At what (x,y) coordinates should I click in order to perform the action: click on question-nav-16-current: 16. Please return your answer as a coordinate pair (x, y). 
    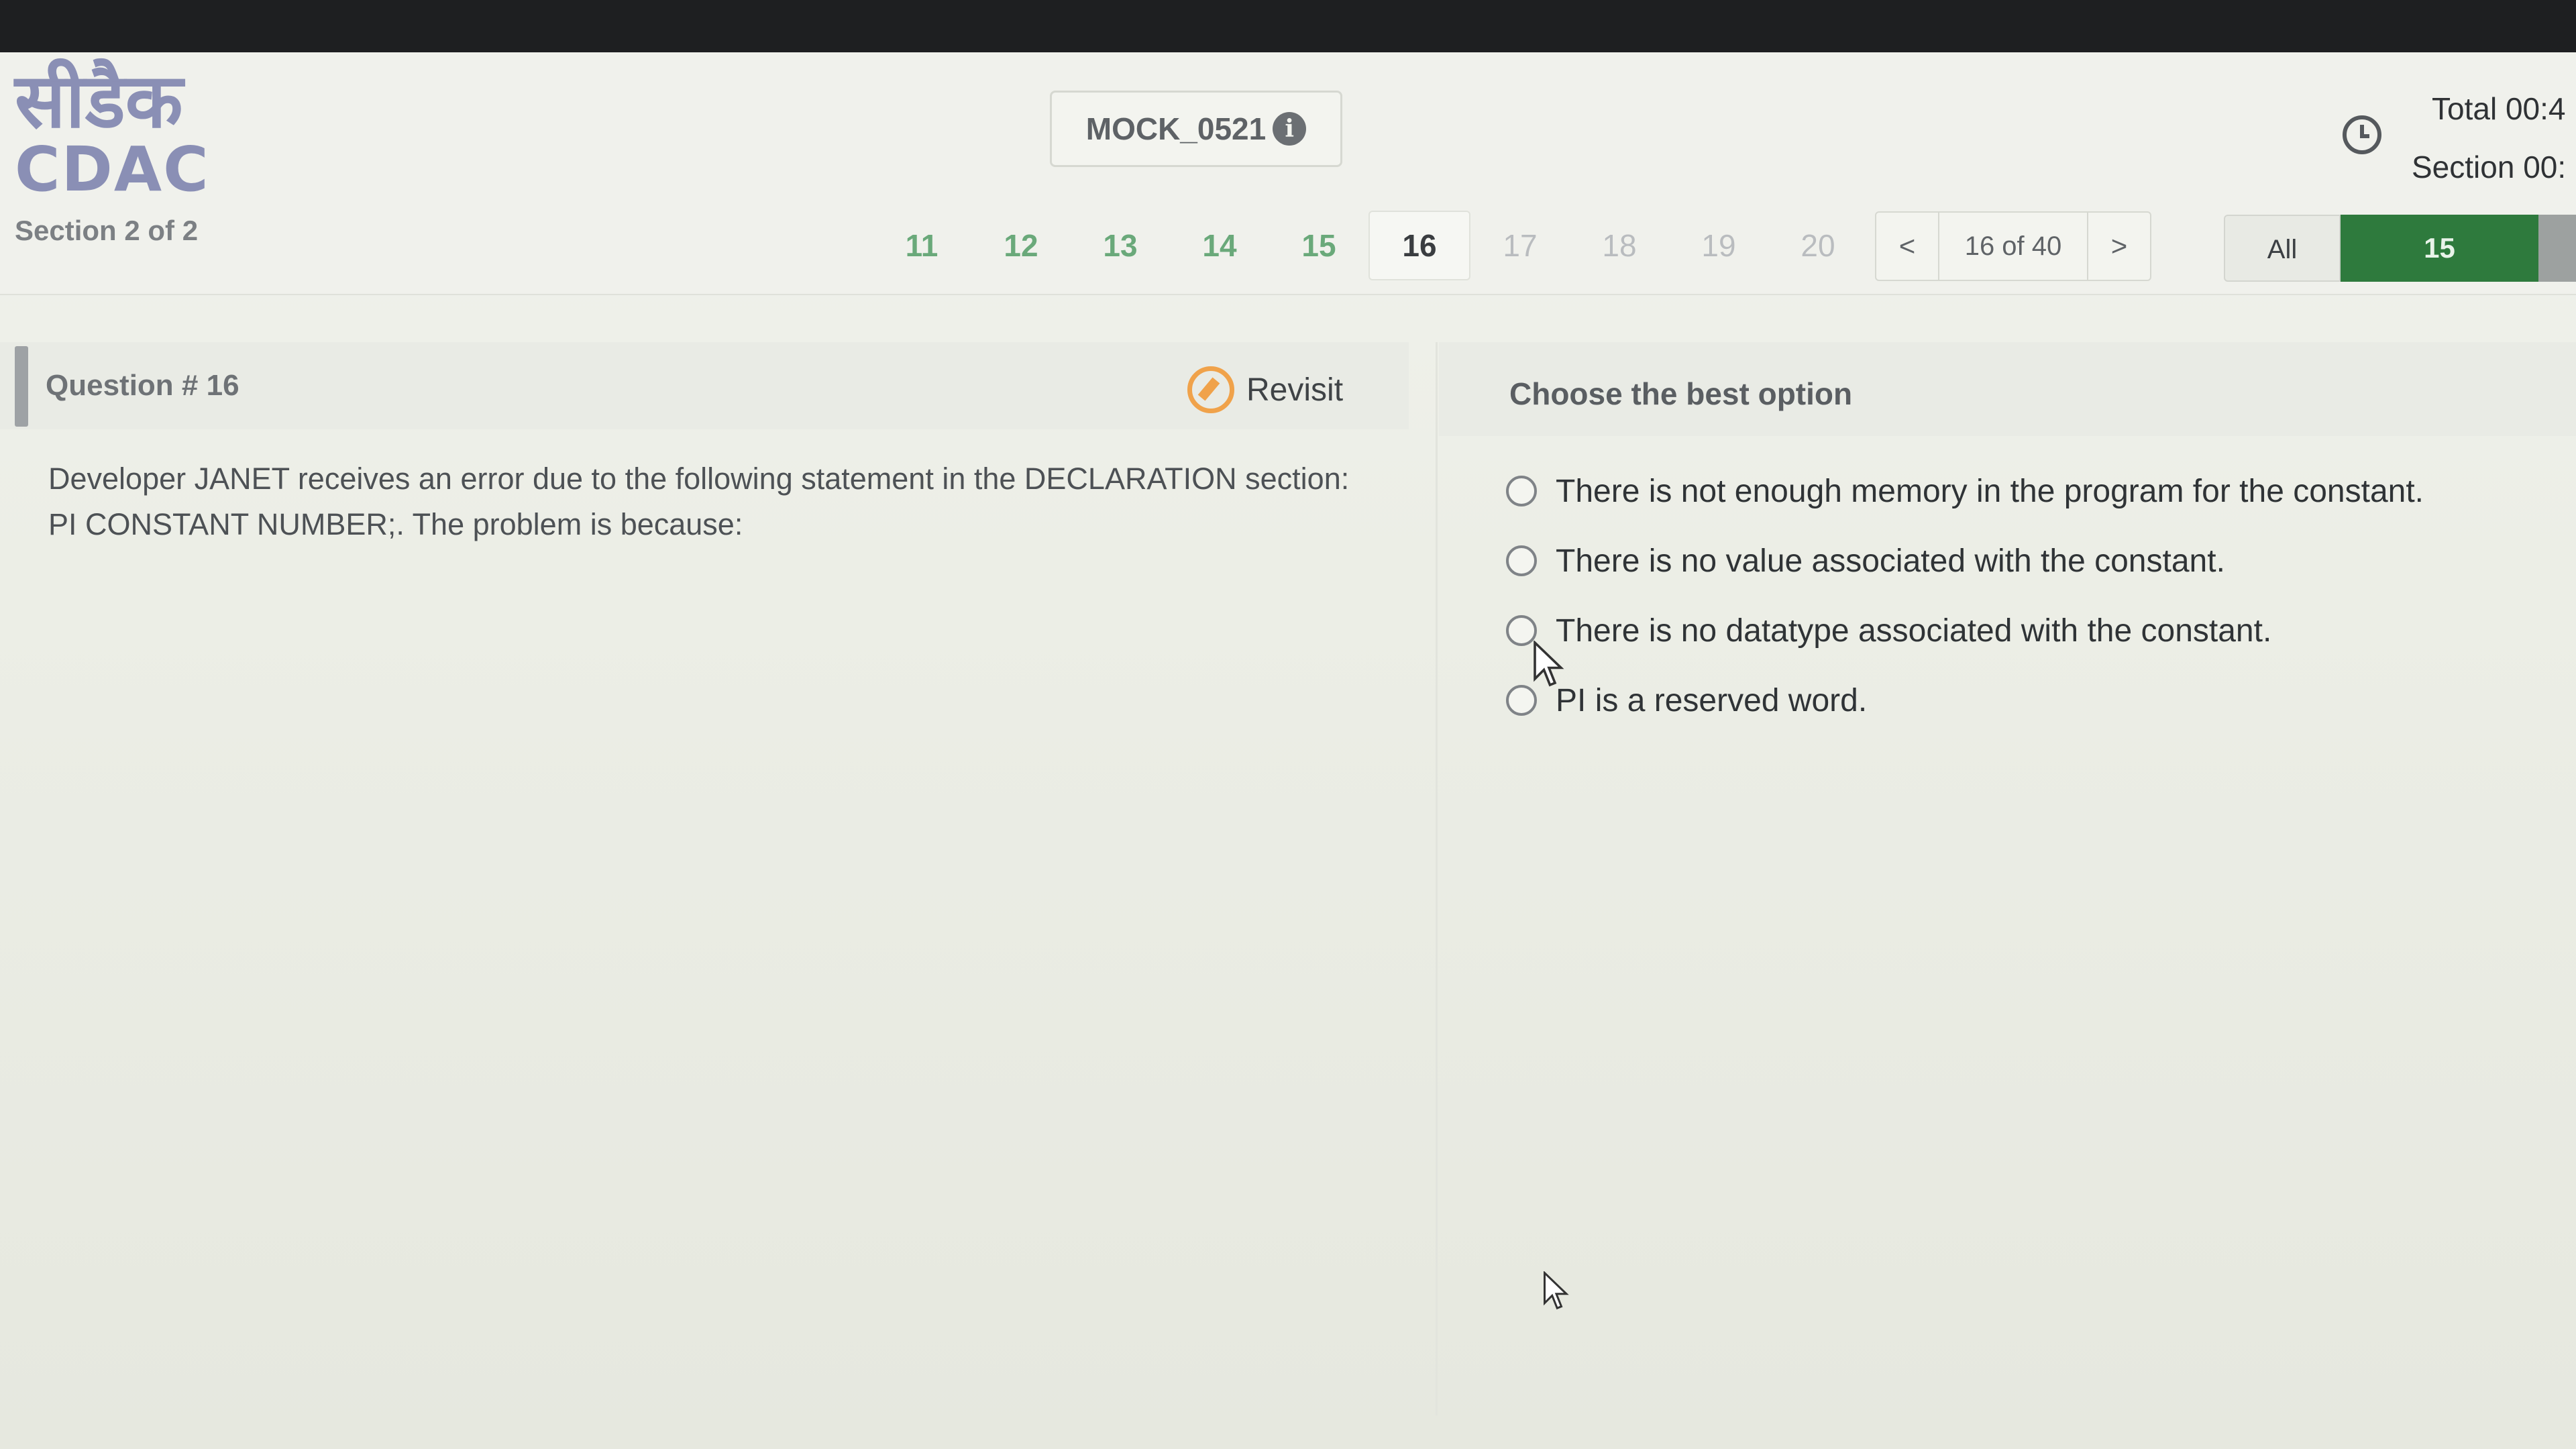
    Looking at the image, I should click on (1419, 245).